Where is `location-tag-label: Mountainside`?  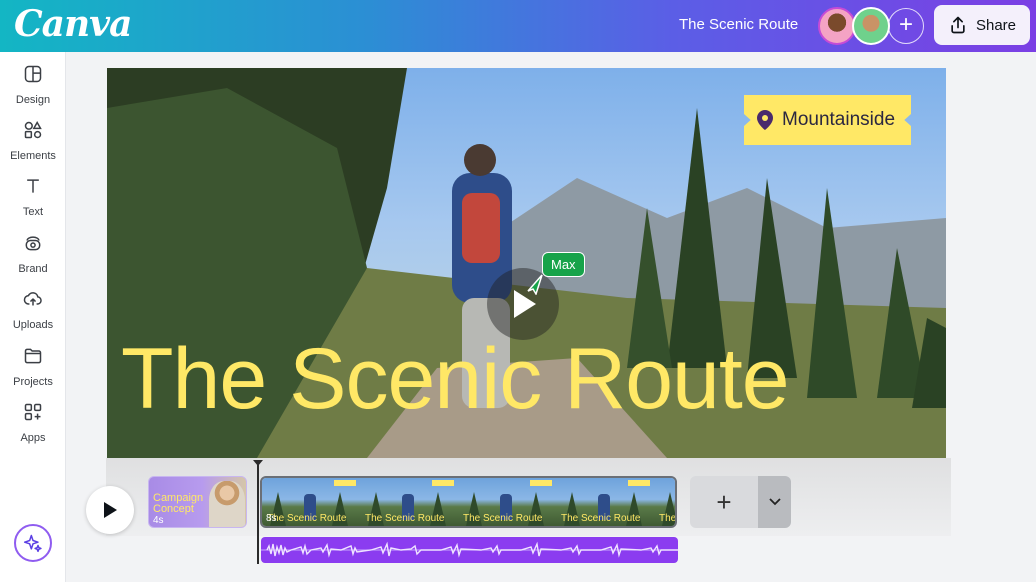 location-tag-label: Mountainside is located at coordinates (839, 119).